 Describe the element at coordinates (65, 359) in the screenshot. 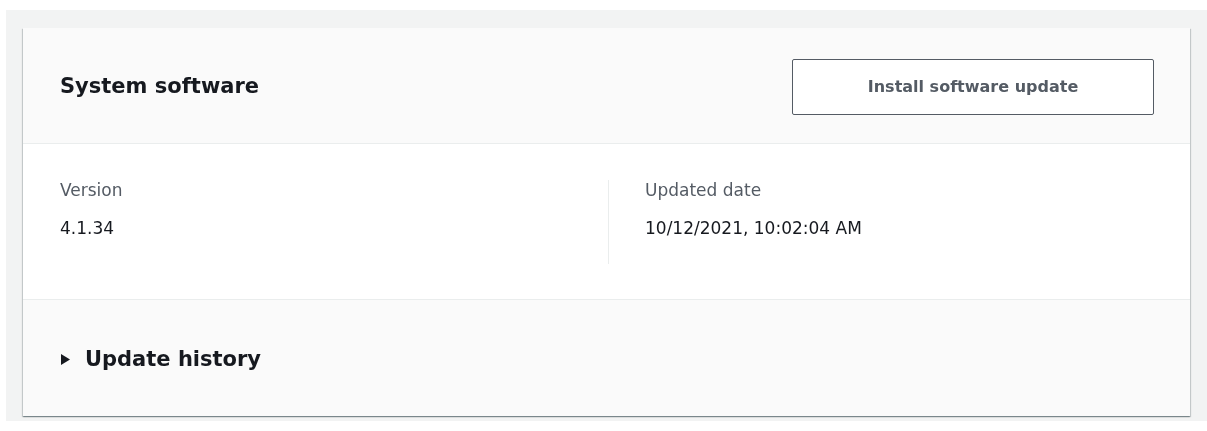

I see `caret-icon` at that location.